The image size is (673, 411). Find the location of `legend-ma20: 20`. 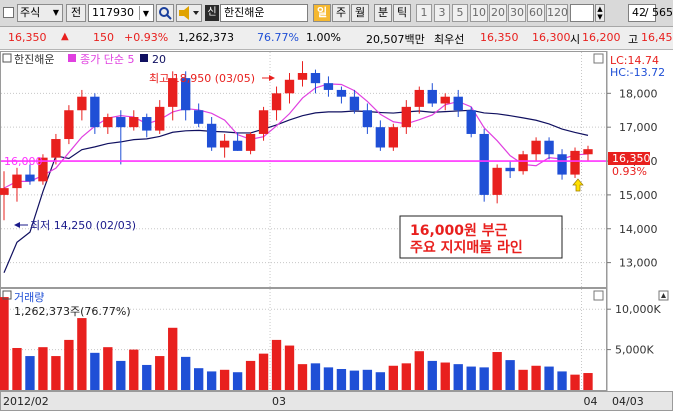

legend-ma20: 20 is located at coordinates (159, 59).